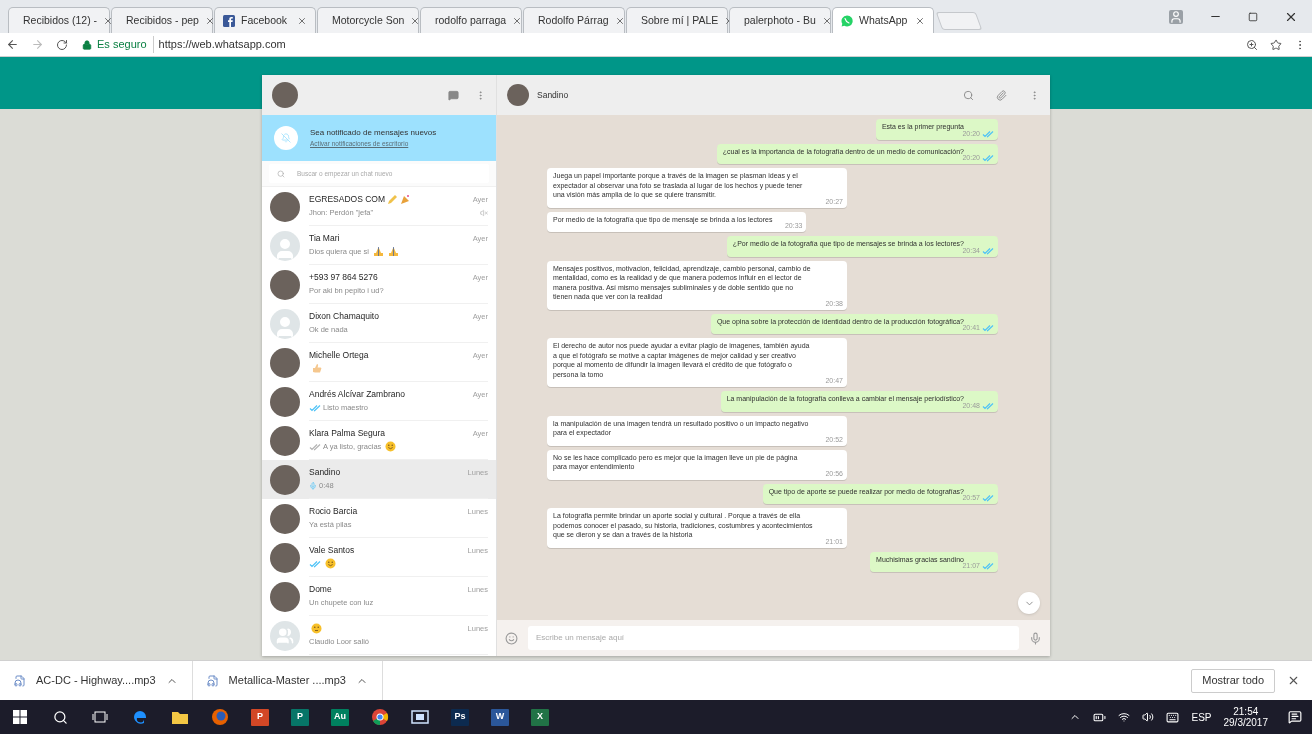 The width and height of the screenshot is (1312, 734). I want to click on browser-tab: palerphoto - Bu, so click(780, 20).